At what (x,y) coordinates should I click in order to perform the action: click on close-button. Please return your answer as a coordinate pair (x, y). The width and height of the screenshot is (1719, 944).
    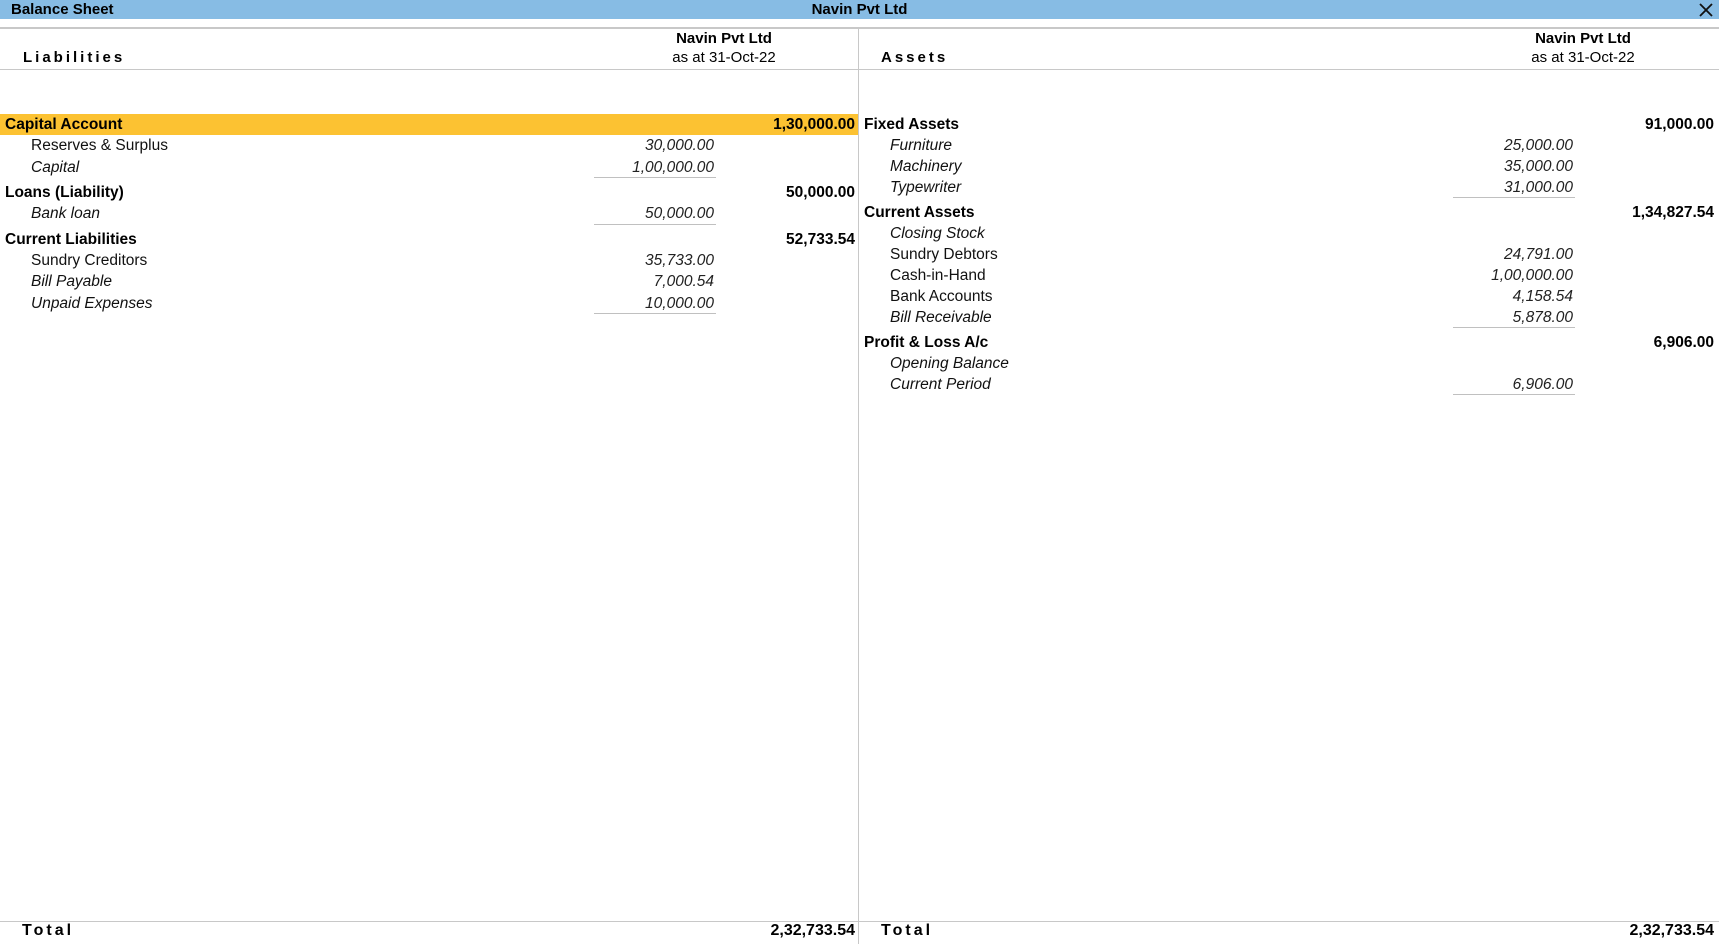
    Looking at the image, I should click on (1706, 9).